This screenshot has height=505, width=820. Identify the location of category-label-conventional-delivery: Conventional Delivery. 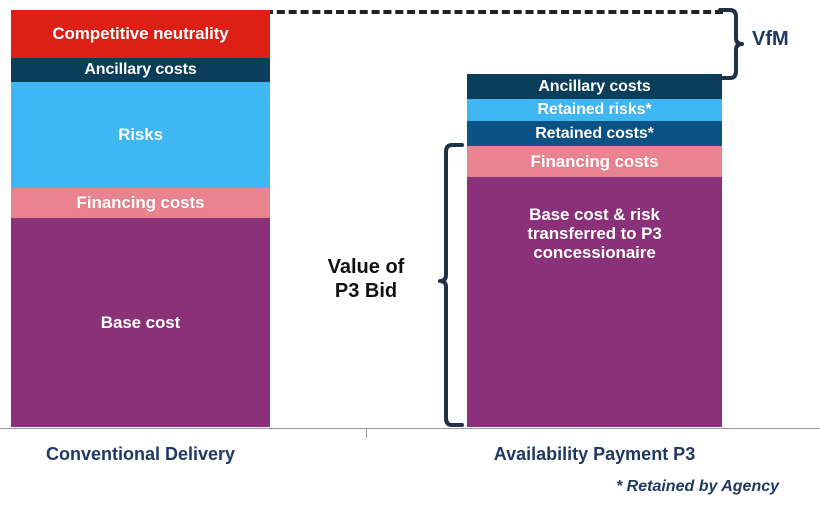
(140, 454).